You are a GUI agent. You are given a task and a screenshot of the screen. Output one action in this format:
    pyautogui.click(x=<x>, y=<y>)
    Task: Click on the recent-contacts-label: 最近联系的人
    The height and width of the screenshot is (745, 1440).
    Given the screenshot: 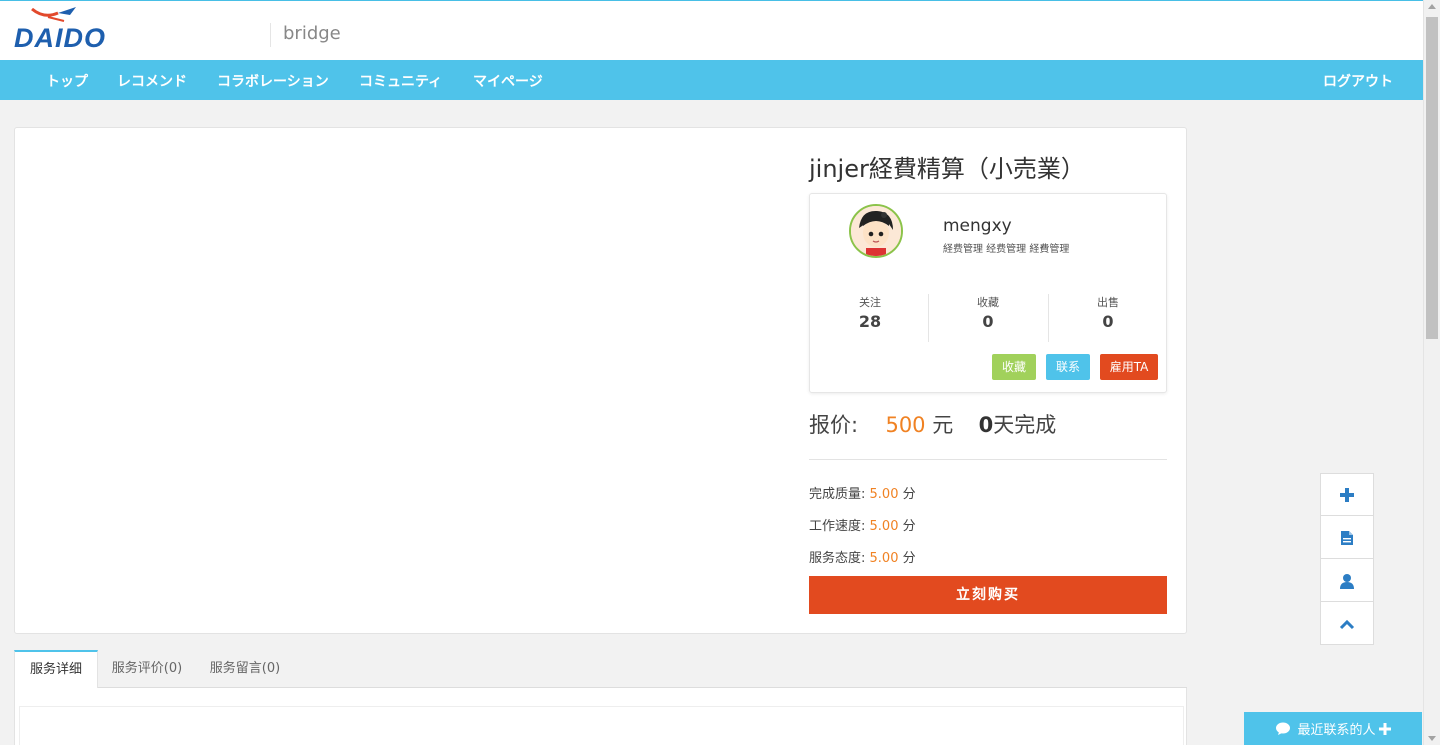 What is the action you would take?
    pyautogui.click(x=1336, y=730)
    